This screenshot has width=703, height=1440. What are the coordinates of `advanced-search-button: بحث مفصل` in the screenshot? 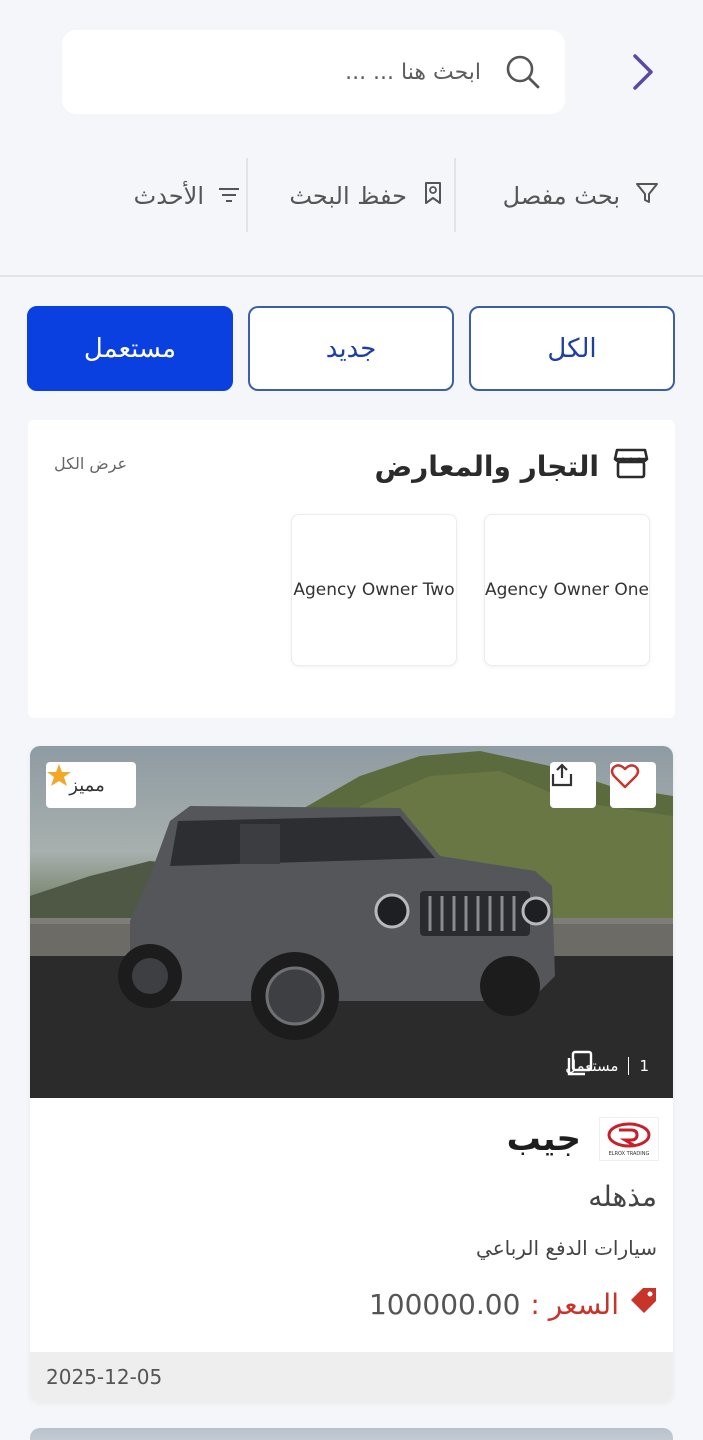 It's located at (565, 196).